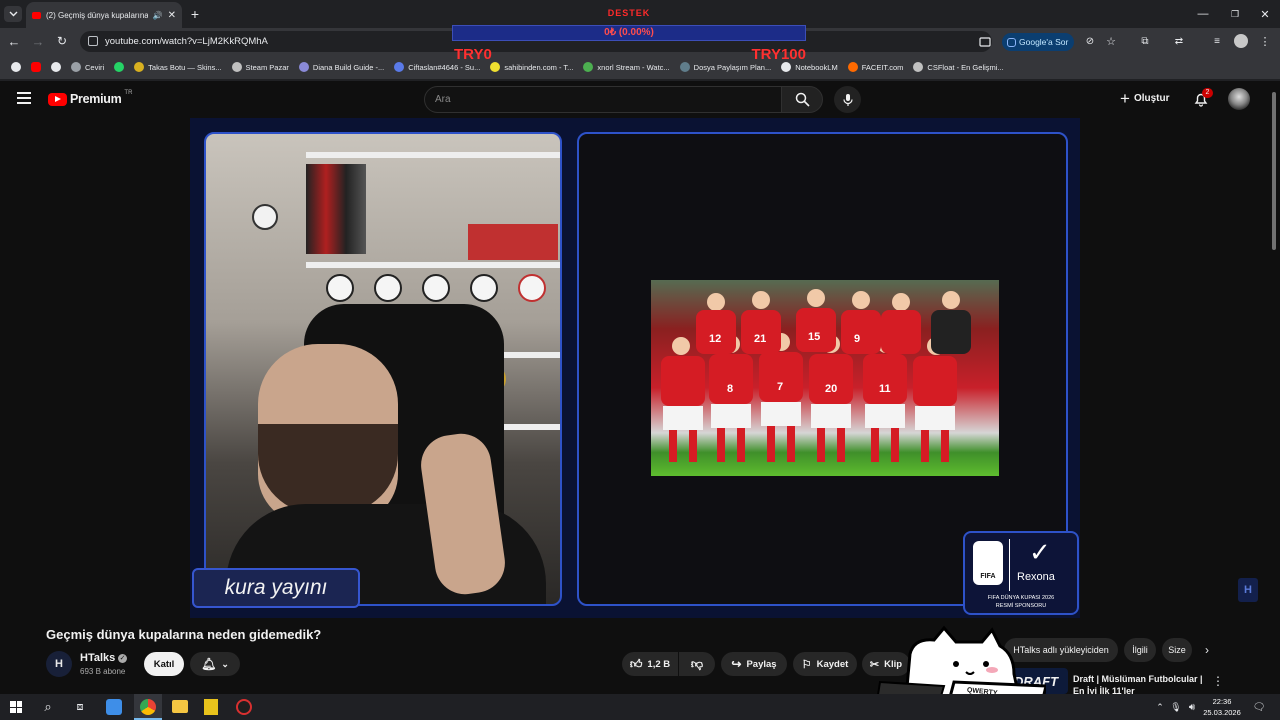 Image resolution: width=1280 pixels, height=720 pixels. Describe the element at coordinates (24, 98) in the screenshot. I see `hamburger-menu-icon` at that location.